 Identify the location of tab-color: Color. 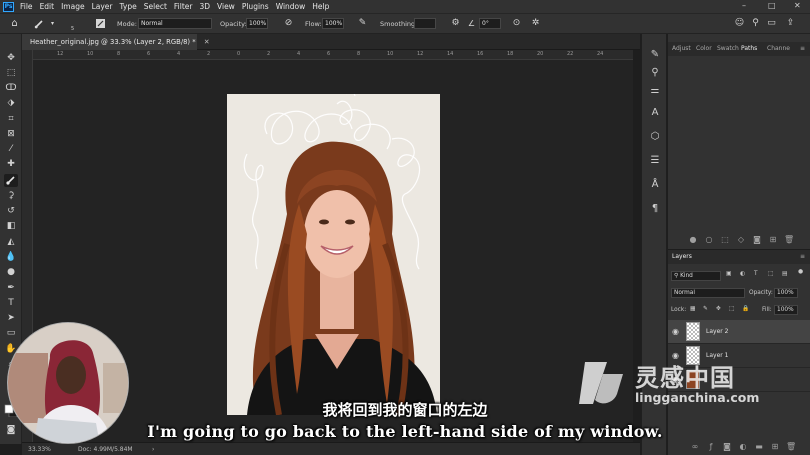
(704, 48).